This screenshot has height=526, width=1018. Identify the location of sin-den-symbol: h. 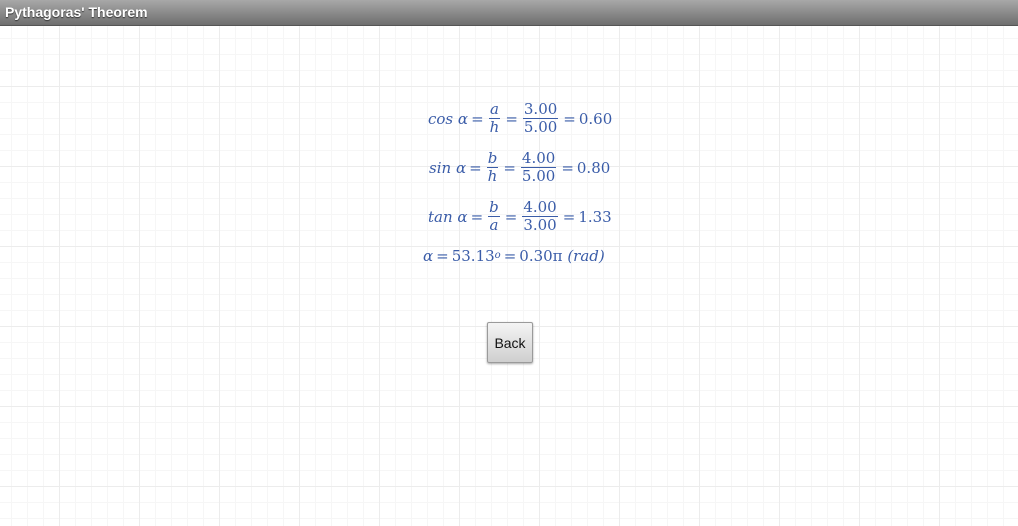
(492, 176).